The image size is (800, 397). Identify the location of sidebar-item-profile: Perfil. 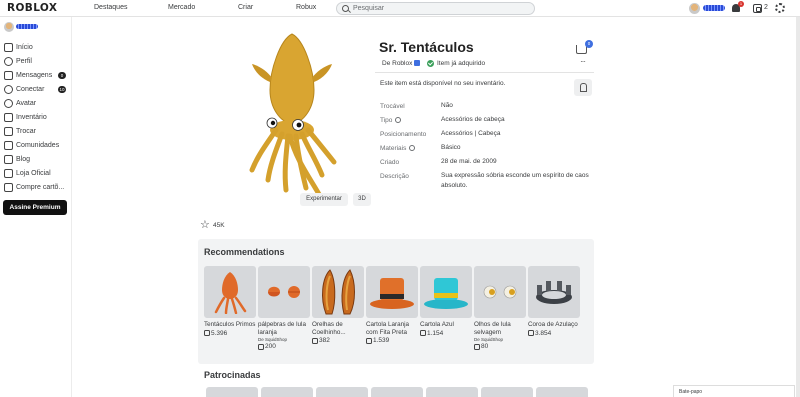
(37, 61).